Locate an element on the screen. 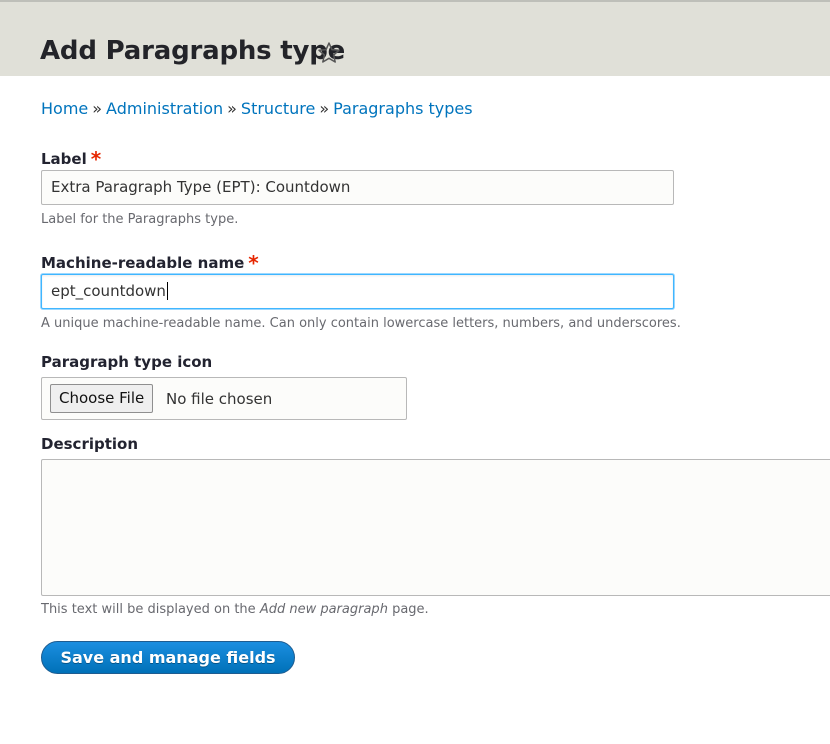  page-title: Add Paragraphs type is located at coordinates (193, 51).